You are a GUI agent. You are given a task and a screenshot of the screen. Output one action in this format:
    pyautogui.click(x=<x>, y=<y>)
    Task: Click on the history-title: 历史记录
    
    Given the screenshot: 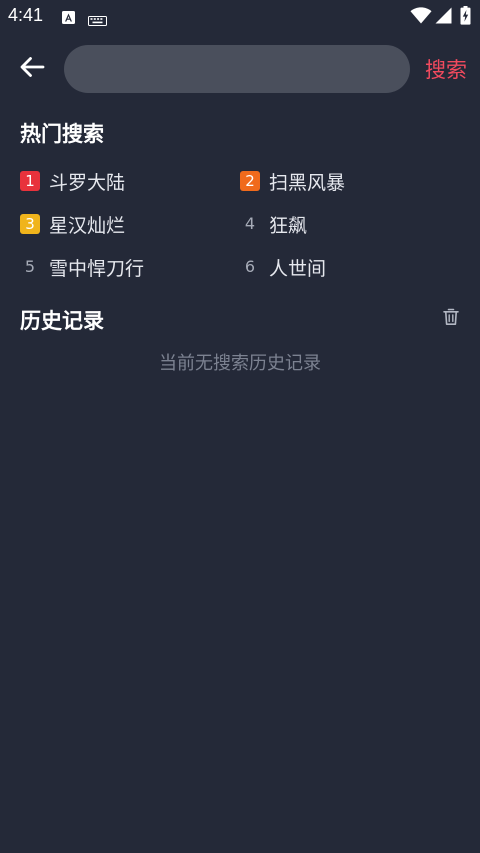 What is the action you would take?
    pyautogui.click(x=62, y=321)
    